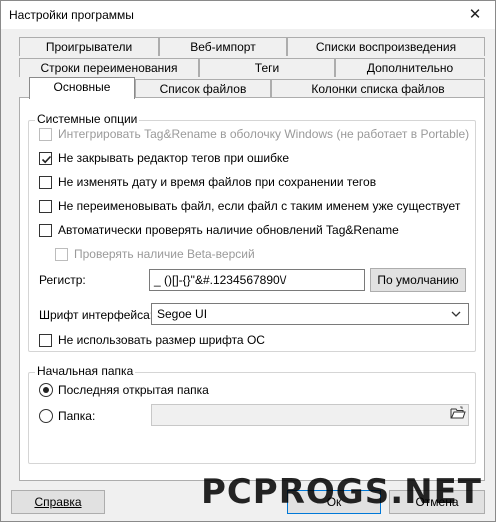 This screenshot has width=496, height=522. I want to click on tab-players: Проигрыватели, so click(89, 46).